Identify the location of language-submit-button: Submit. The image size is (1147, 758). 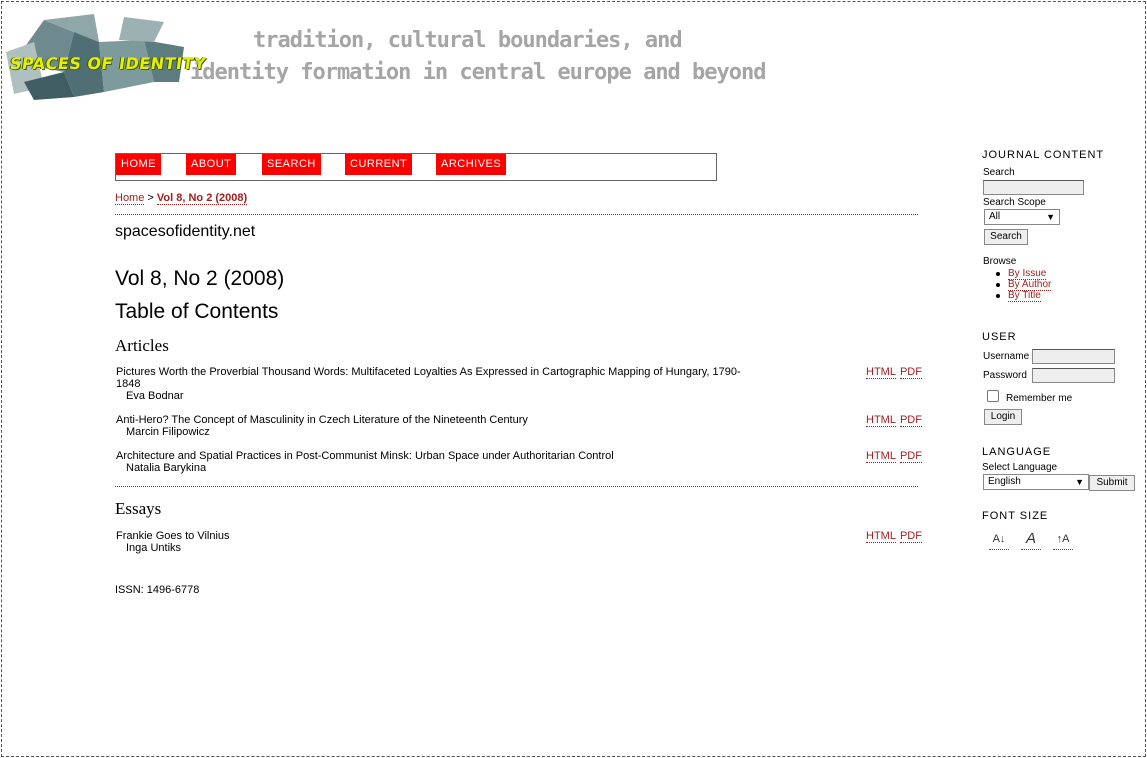
(1112, 483).